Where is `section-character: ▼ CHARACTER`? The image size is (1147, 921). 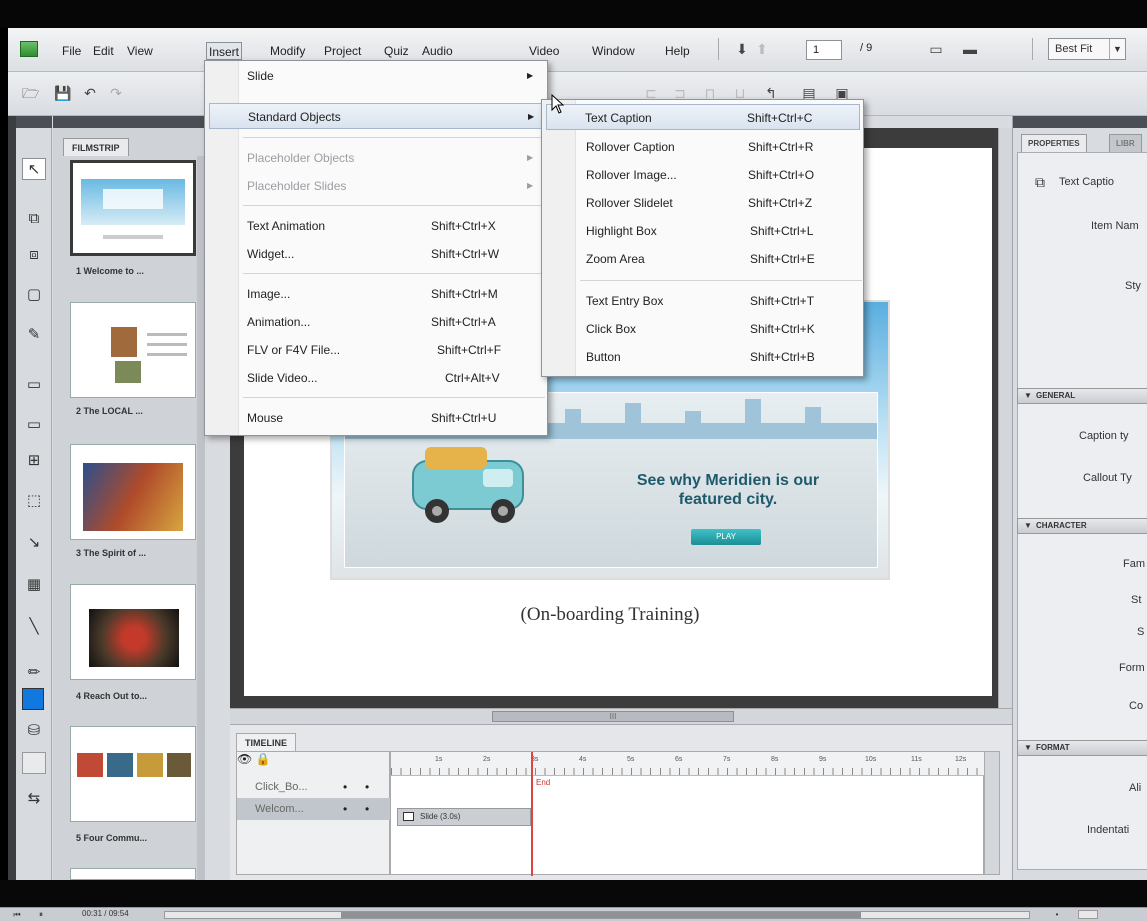 section-character: ▼ CHARACTER is located at coordinates (1082, 526).